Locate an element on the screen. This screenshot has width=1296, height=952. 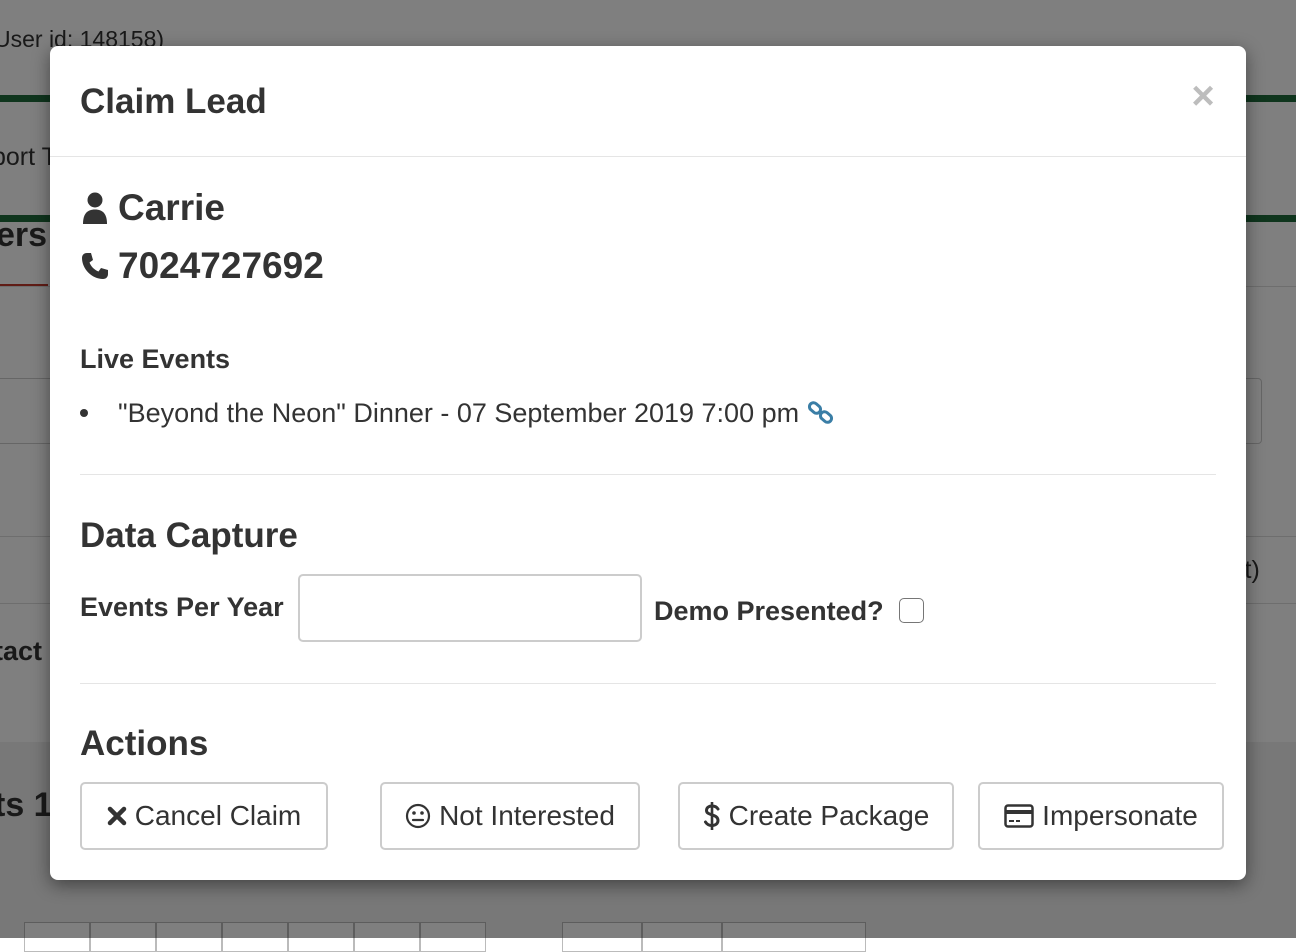
link-icon is located at coordinates (821, 413).